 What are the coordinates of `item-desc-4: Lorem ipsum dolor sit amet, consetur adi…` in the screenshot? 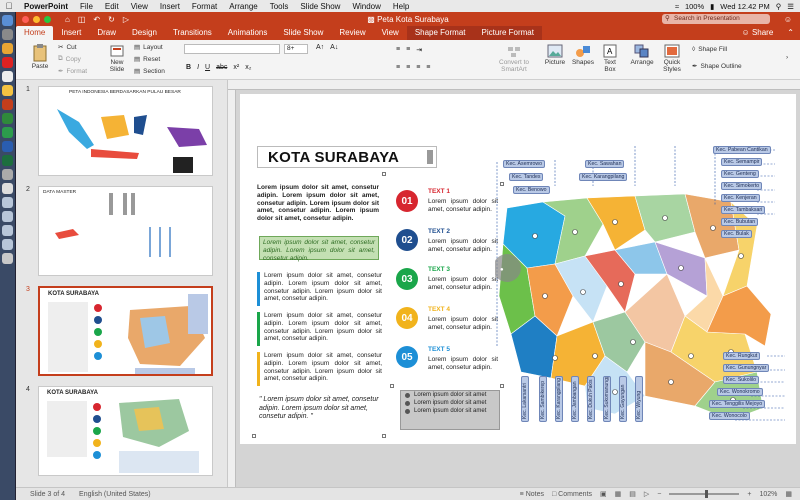 It's located at (463, 324).